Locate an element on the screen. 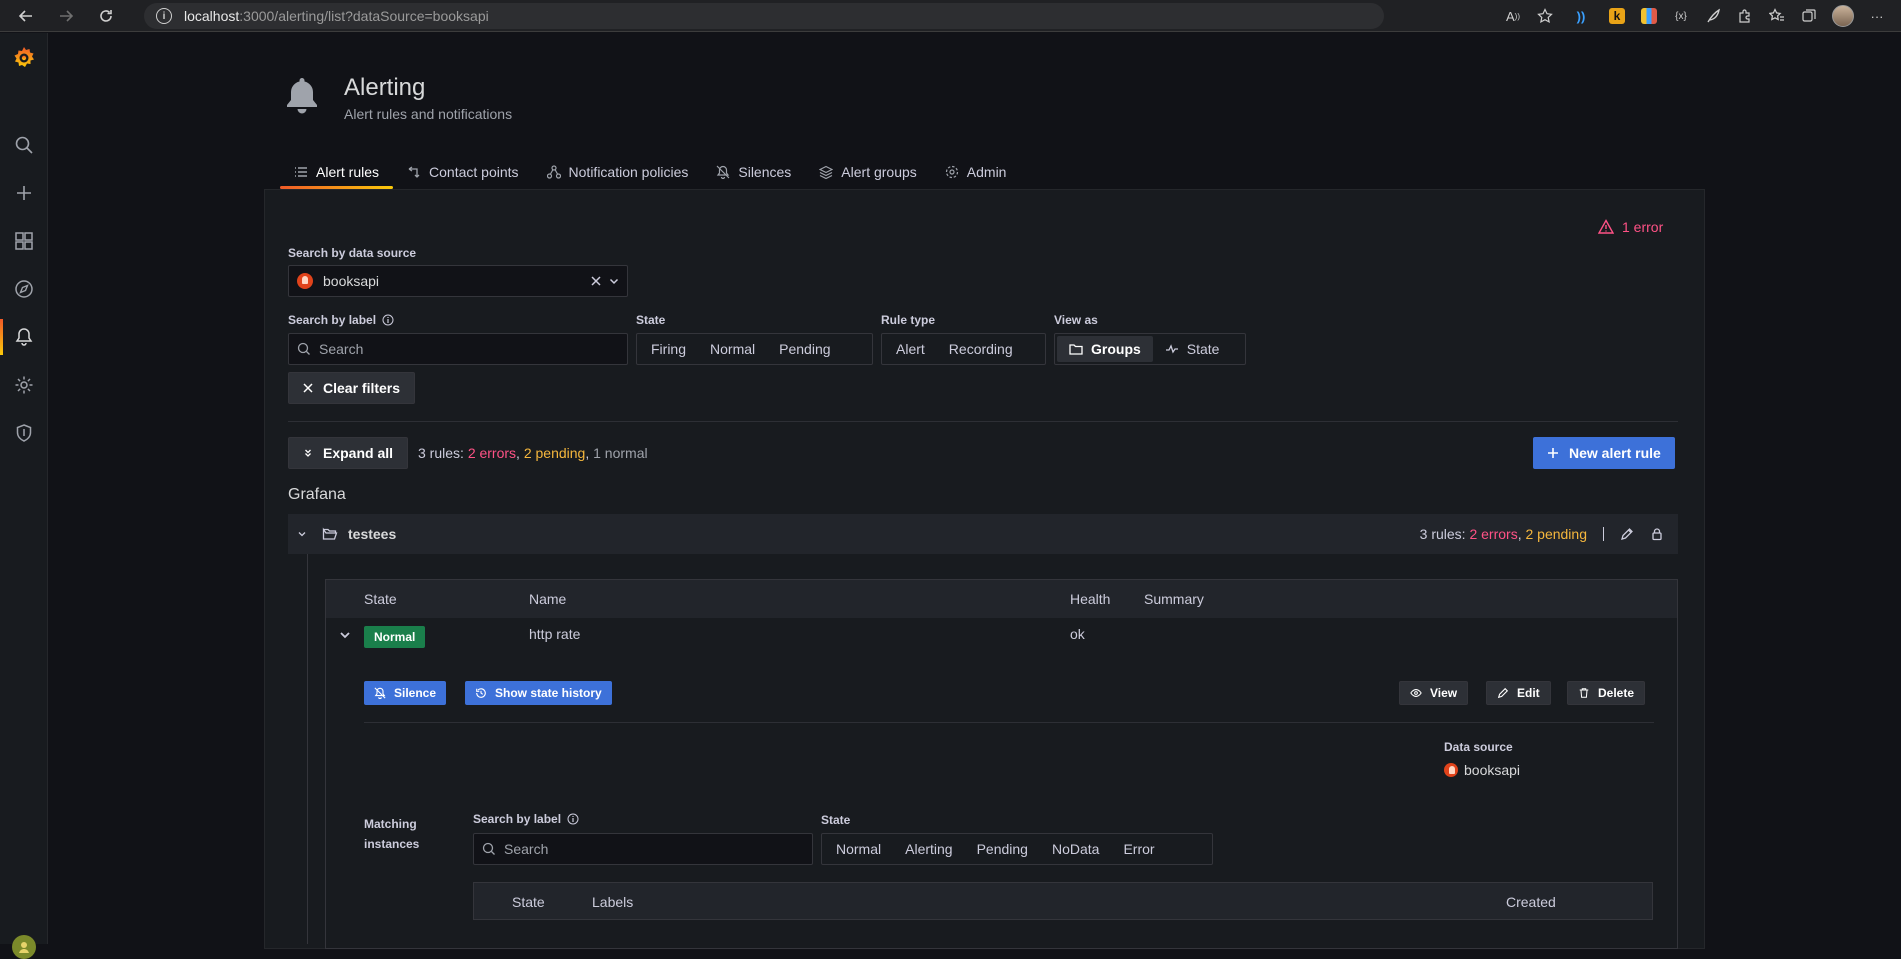 The height and width of the screenshot is (959, 1901). tab-admin: Admin is located at coordinates (976, 172).